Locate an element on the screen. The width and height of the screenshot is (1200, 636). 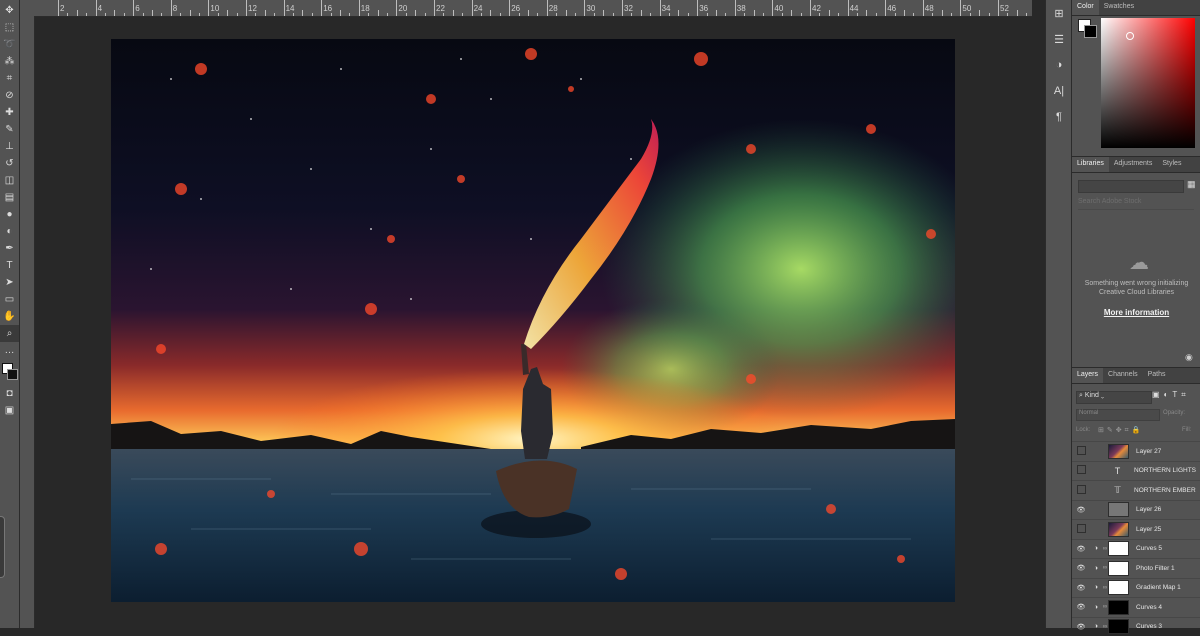
library-select is located at coordinates (1131, 186).